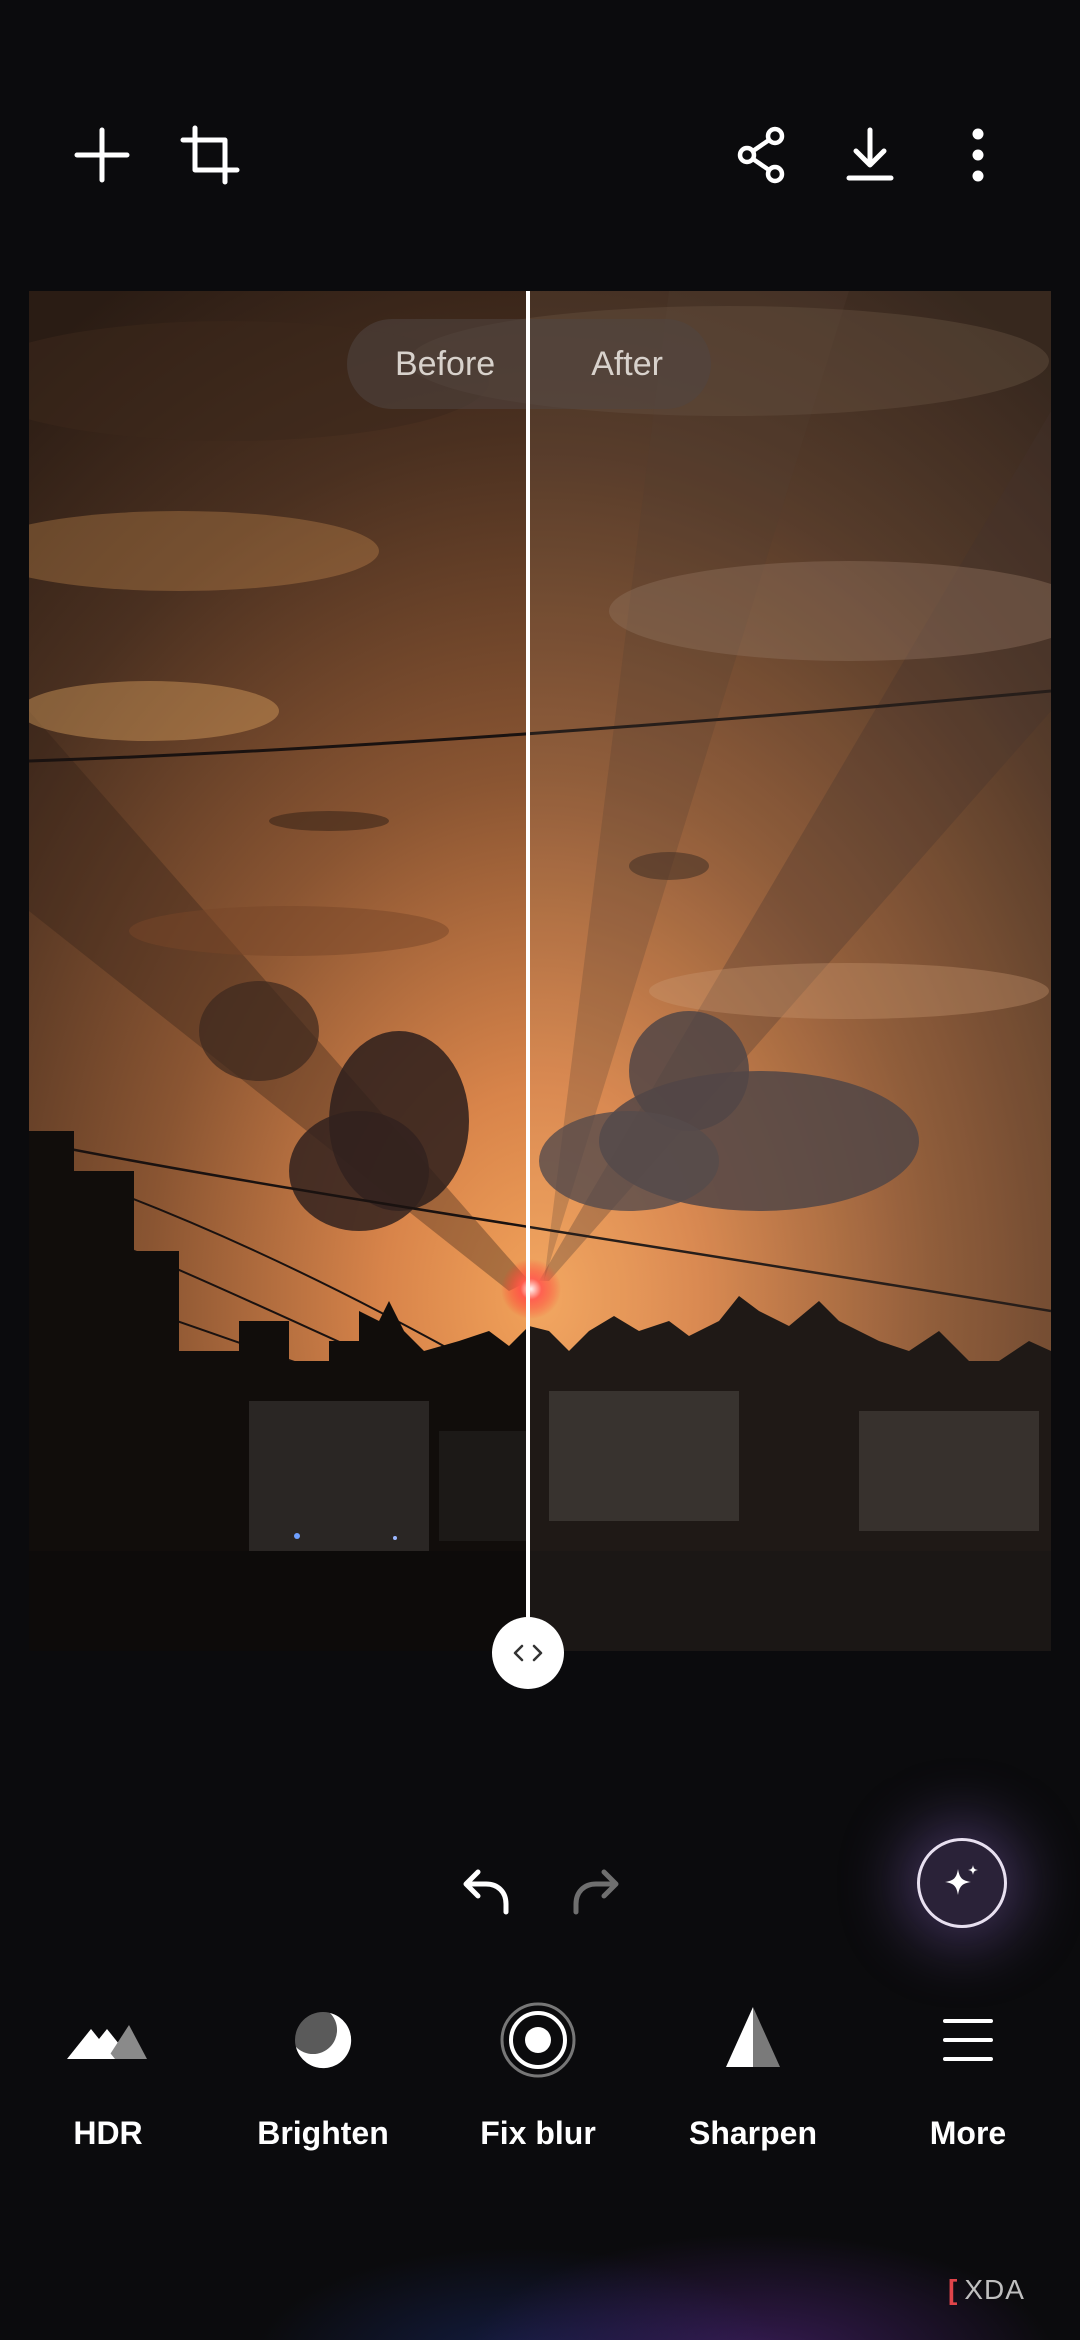 The height and width of the screenshot is (2340, 1080). What do you see at coordinates (528, 971) in the screenshot?
I see `compare-divider-line` at bounding box center [528, 971].